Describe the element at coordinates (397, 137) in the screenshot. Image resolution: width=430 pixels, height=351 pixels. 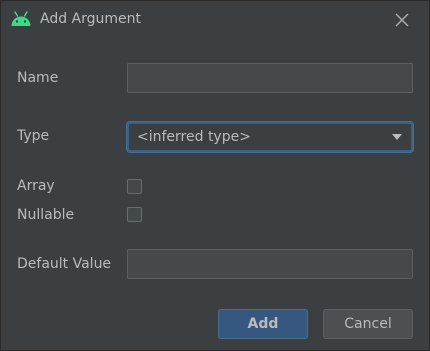
I see `chevron-down-icon` at that location.